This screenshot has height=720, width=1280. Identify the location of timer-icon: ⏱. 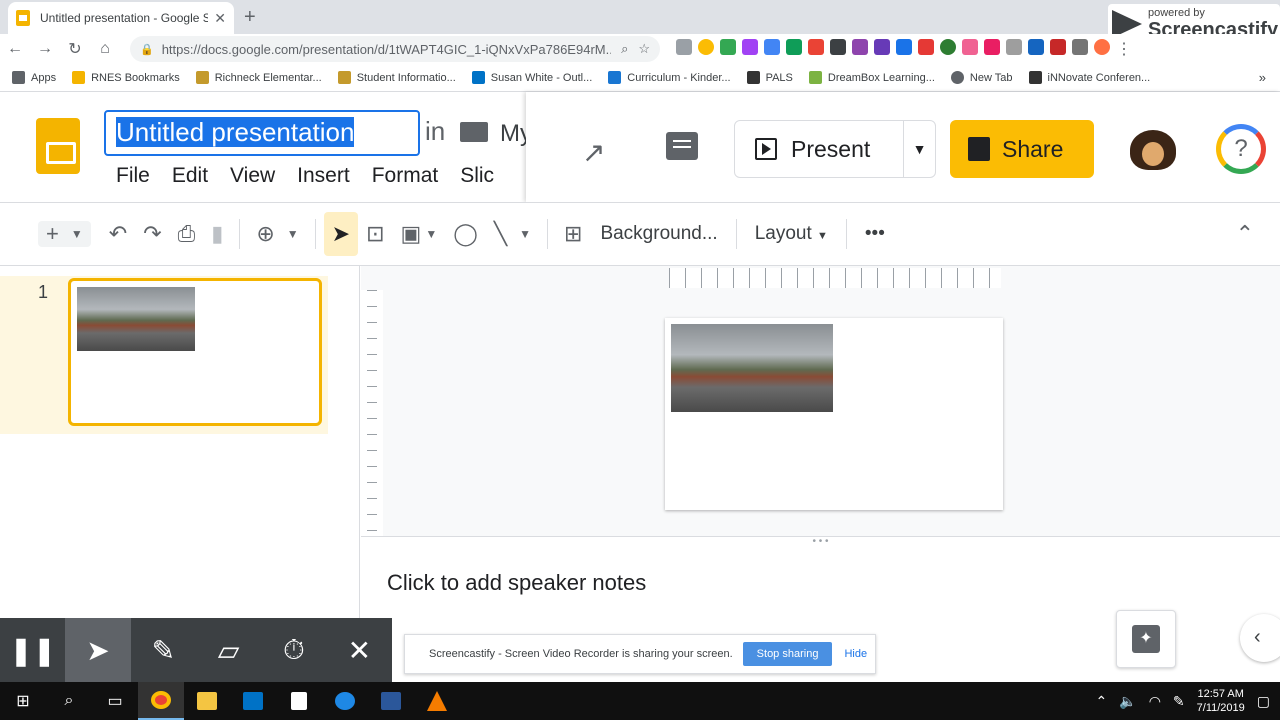
(293, 650).